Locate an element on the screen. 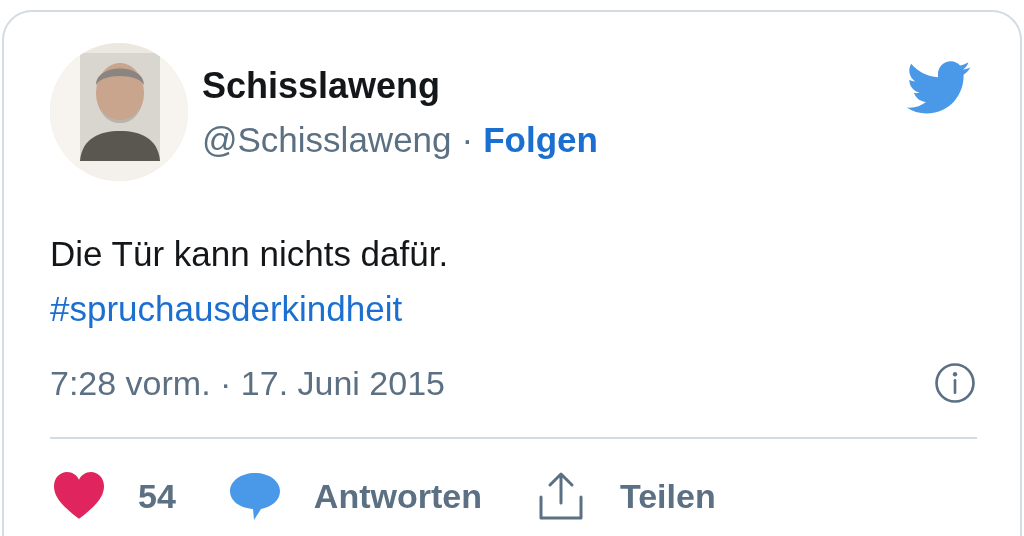  info-icon is located at coordinates (955, 383).